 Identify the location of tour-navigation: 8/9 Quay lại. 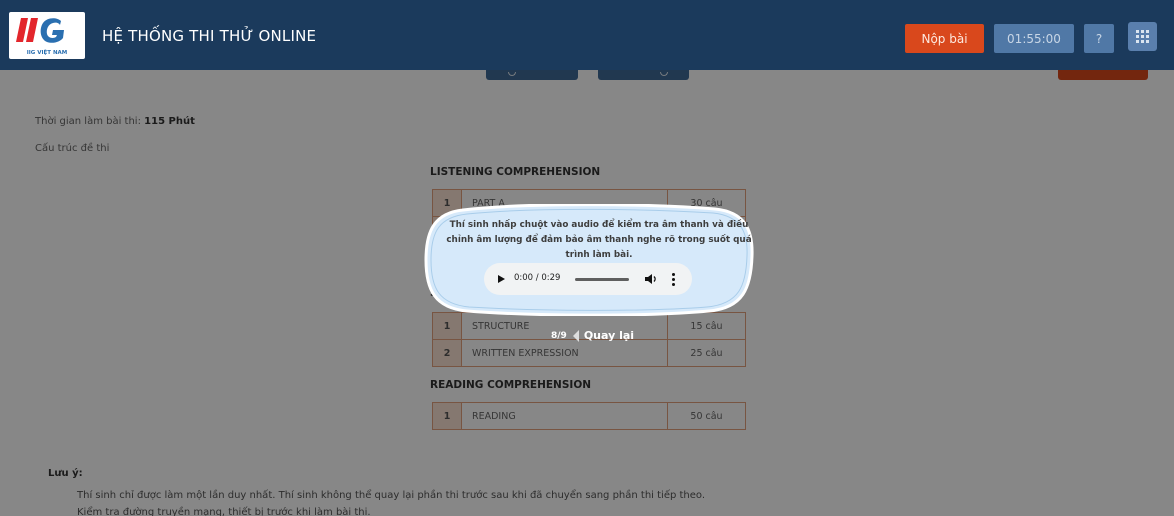
(592, 335).